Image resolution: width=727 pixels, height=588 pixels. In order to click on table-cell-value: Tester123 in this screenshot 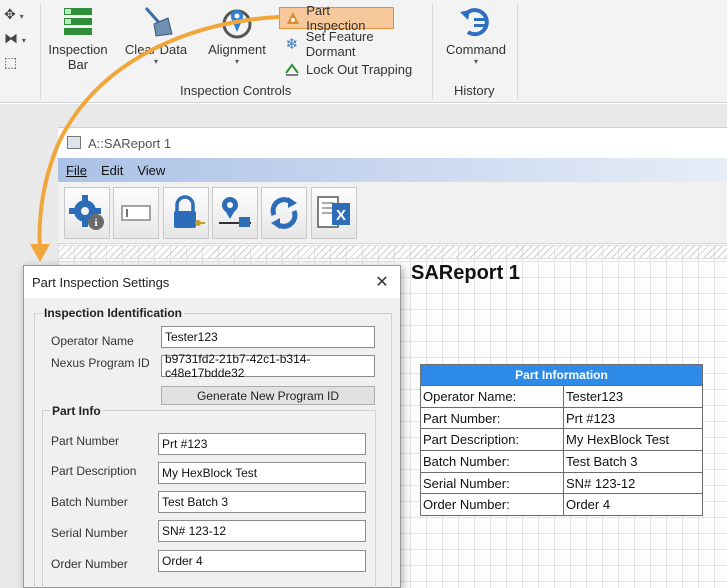, I will do `click(633, 396)`.